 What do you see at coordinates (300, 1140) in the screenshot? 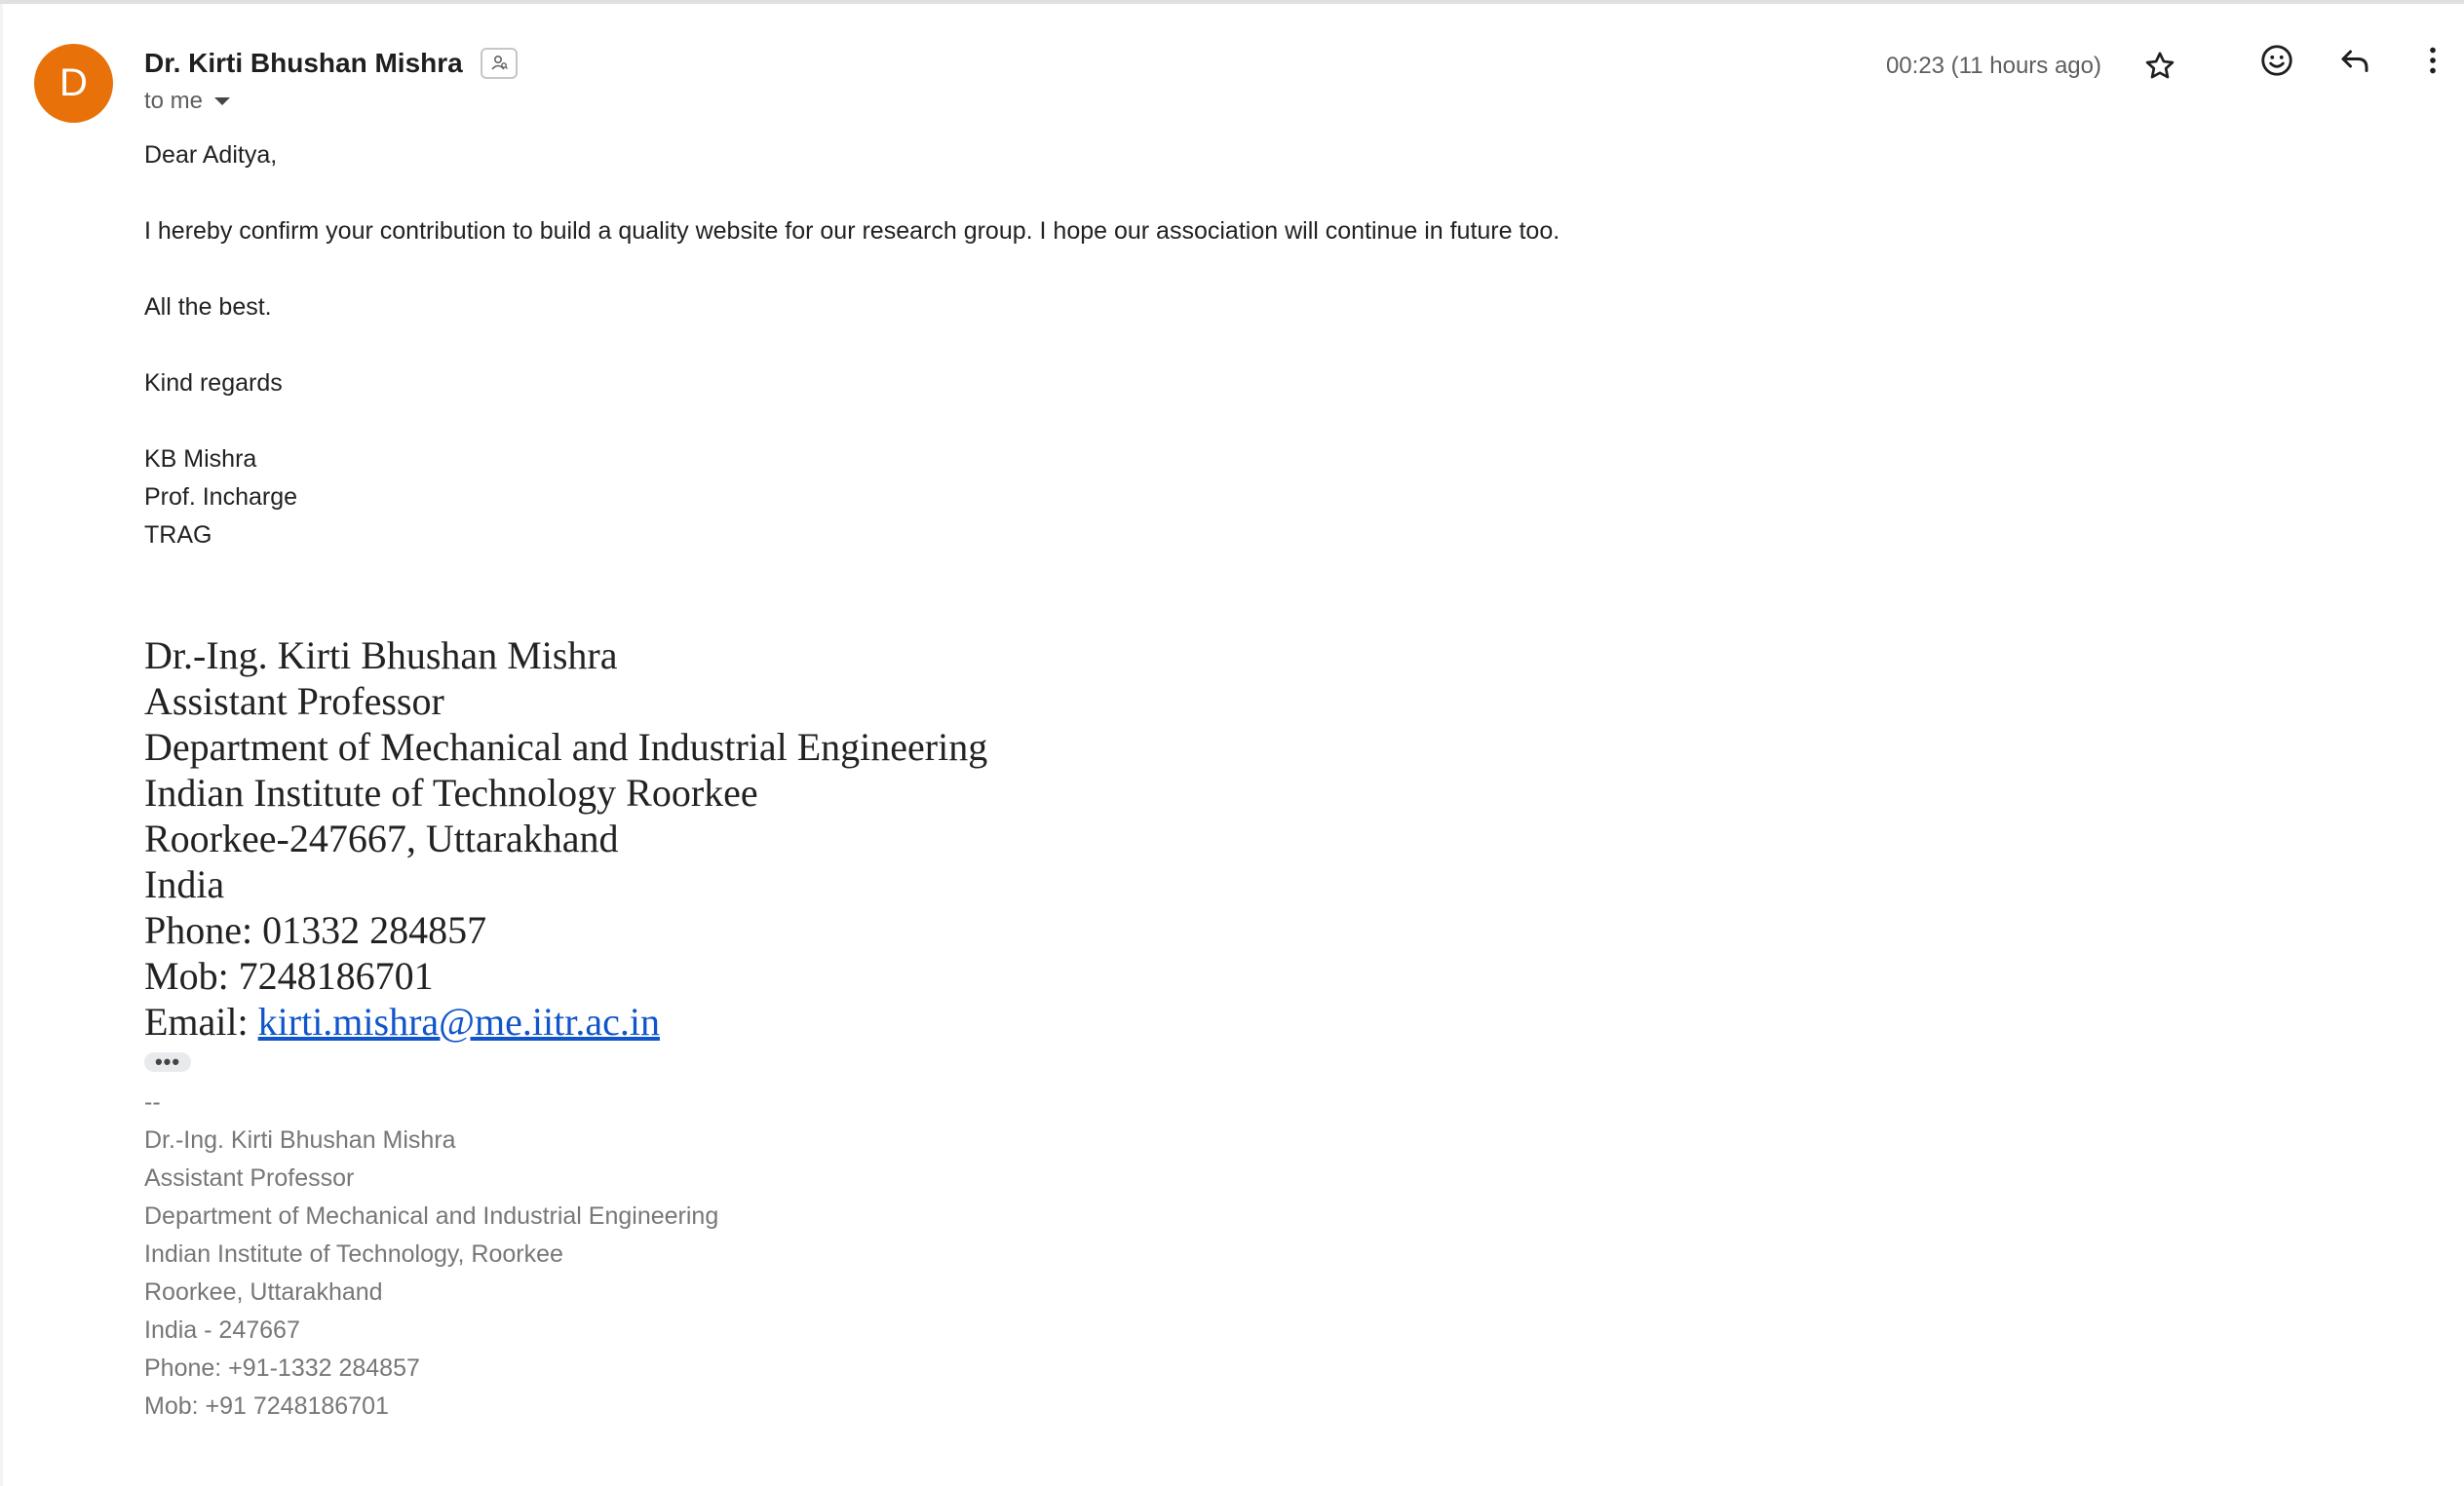
I see `quoted-line: Dr.-Ing. Kirti Bhushan Mishra` at bounding box center [300, 1140].